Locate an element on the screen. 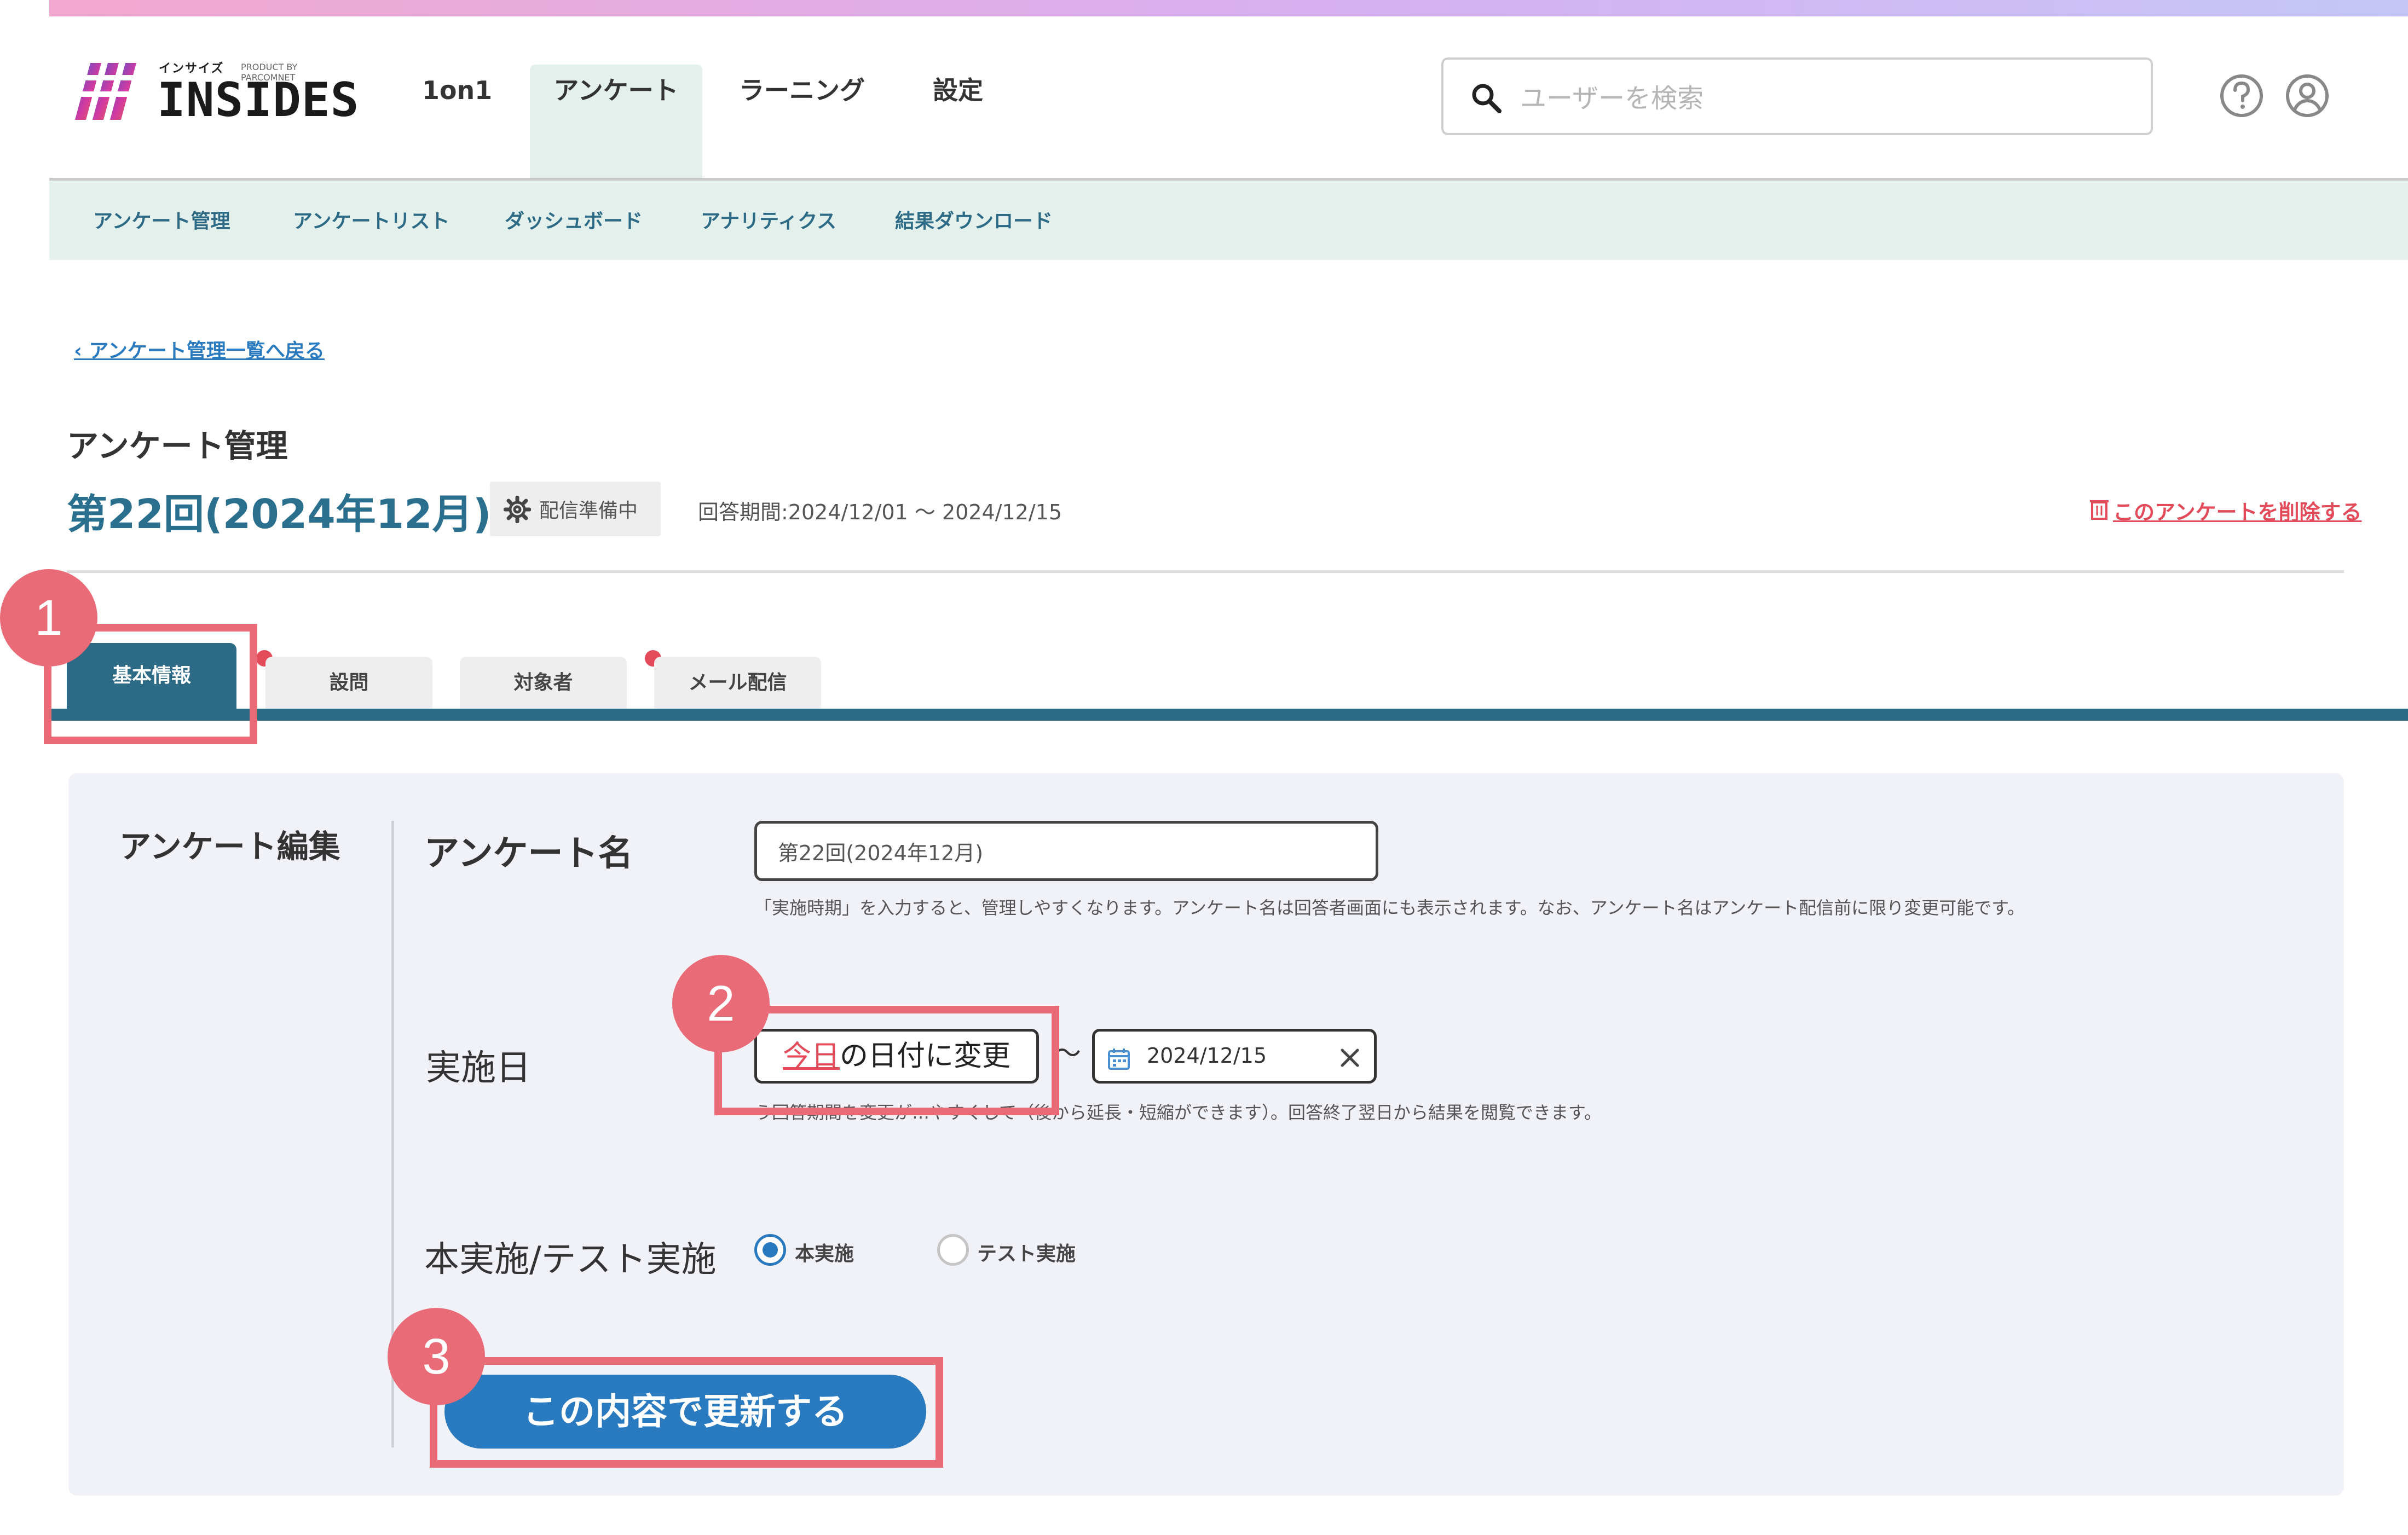  user-circle-icon is located at coordinates (2308, 95).